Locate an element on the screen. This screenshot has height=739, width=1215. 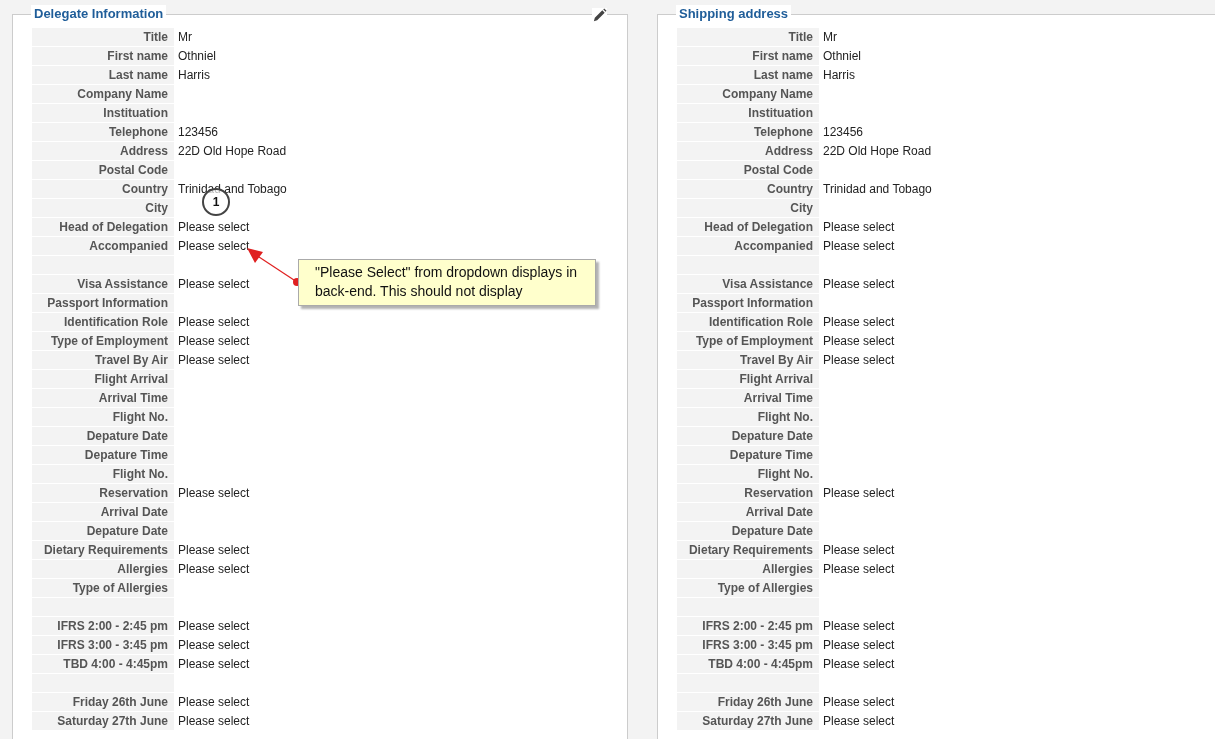
field-label: Postal Code is located at coordinates (103, 170).